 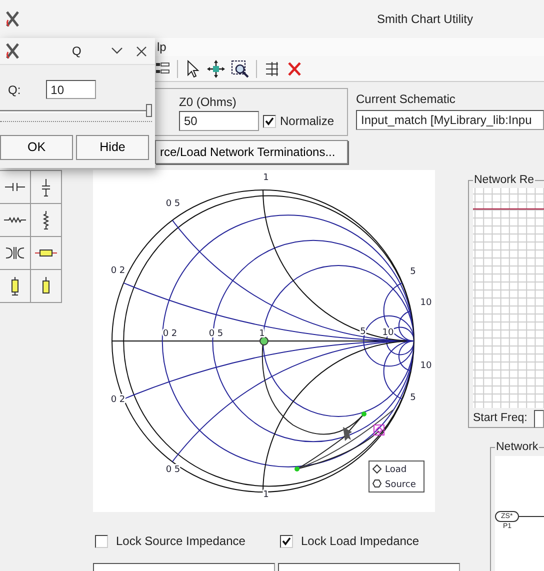 I want to click on legend-label: Source, so click(x=400, y=485).